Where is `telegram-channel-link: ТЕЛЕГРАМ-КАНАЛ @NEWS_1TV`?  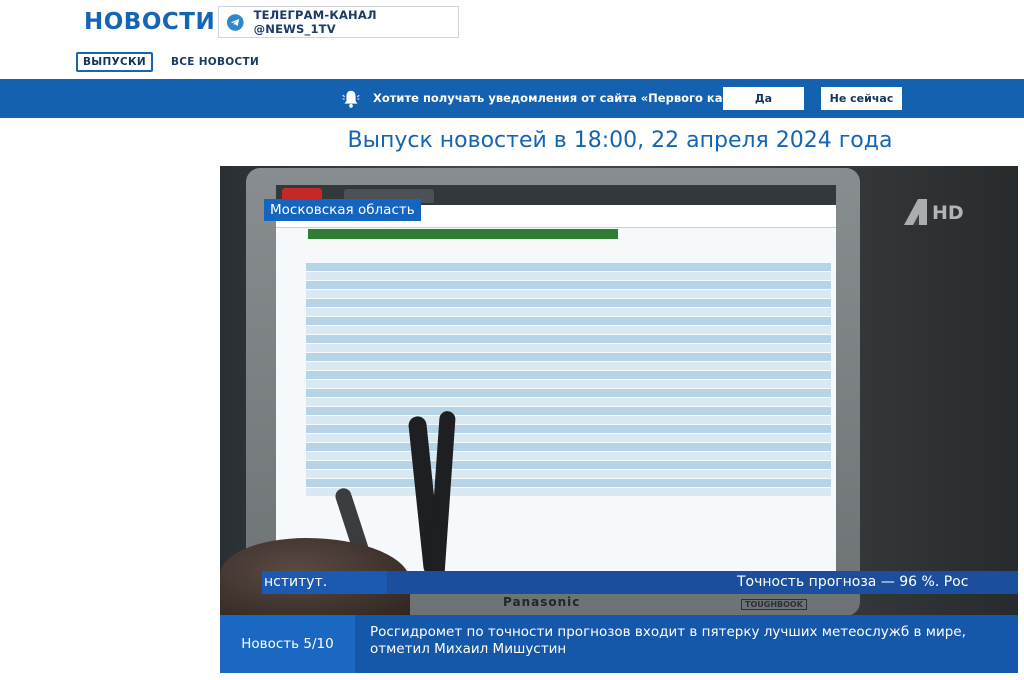 telegram-channel-link: ТЕЛЕГРАМ-КАНАЛ @NEWS_1TV is located at coordinates (338, 22).